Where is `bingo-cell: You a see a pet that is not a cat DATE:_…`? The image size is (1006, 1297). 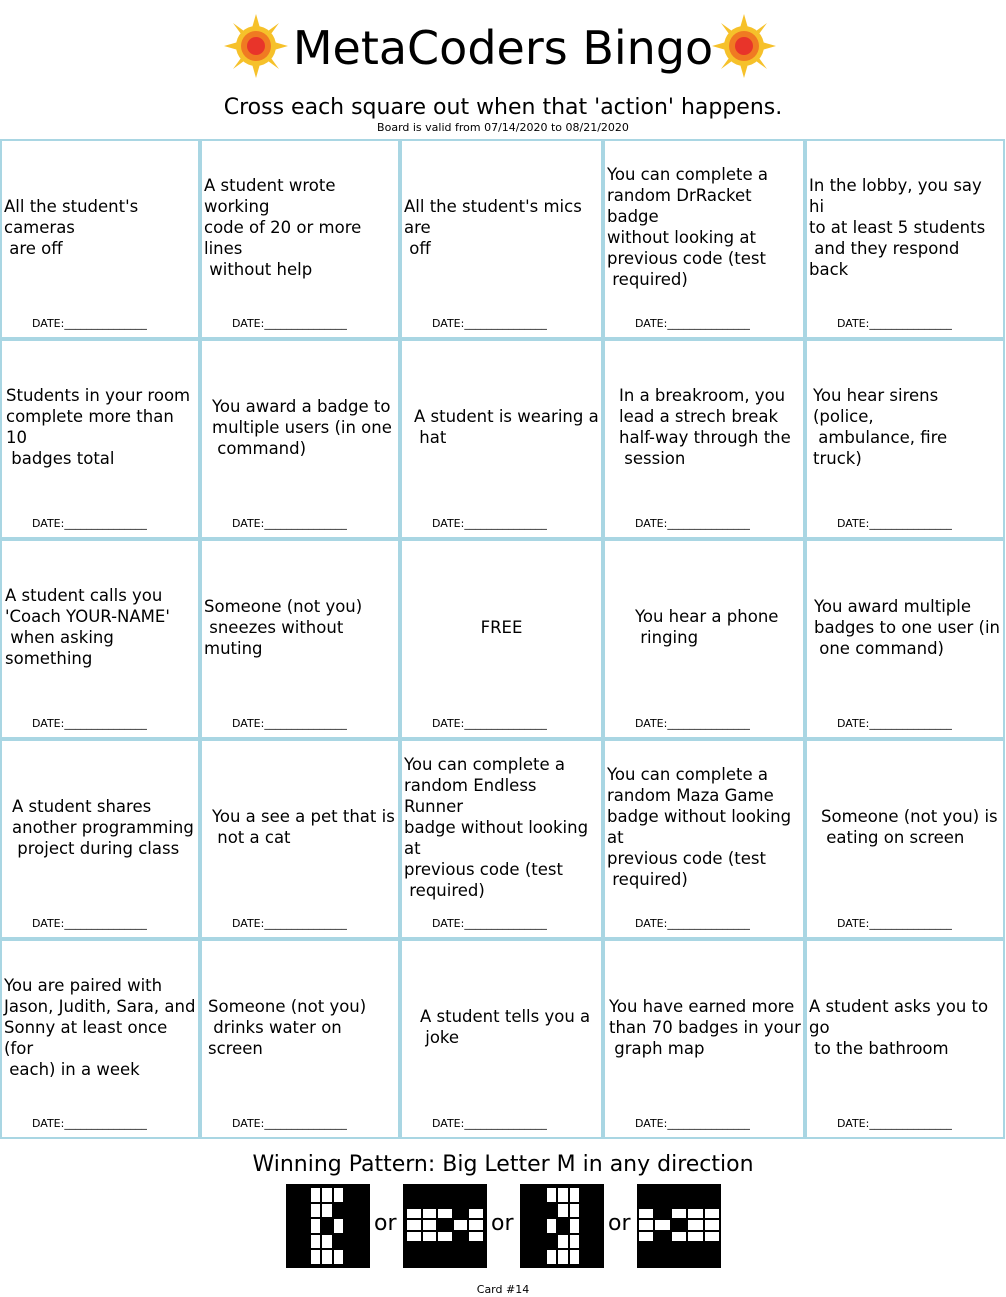
bingo-cell: You a see a pet that is not a cat DATE:_… is located at coordinates (300, 839).